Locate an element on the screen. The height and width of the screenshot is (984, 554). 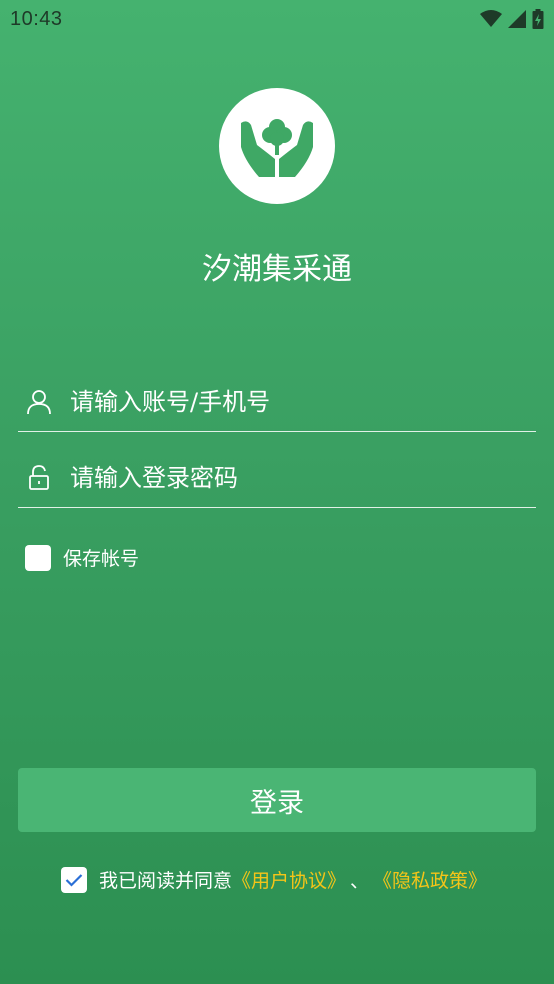
password-field is located at coordinates (277, 478).